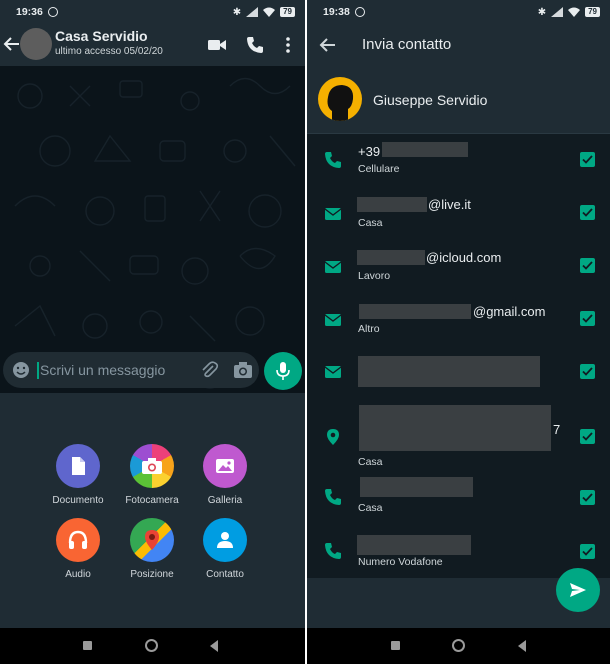 The image size is (610, 664). Describe the element at coordinates (152, 574) in the screenshot. I see `attach-label: Posizione` at that location.